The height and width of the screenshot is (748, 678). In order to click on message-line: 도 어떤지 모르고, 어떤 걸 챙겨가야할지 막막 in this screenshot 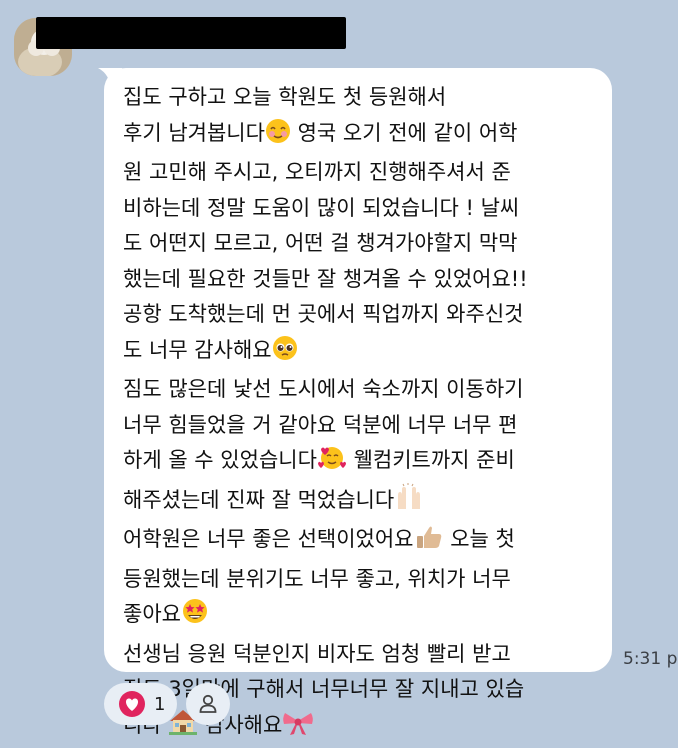, I will do `click(320, 243)`.